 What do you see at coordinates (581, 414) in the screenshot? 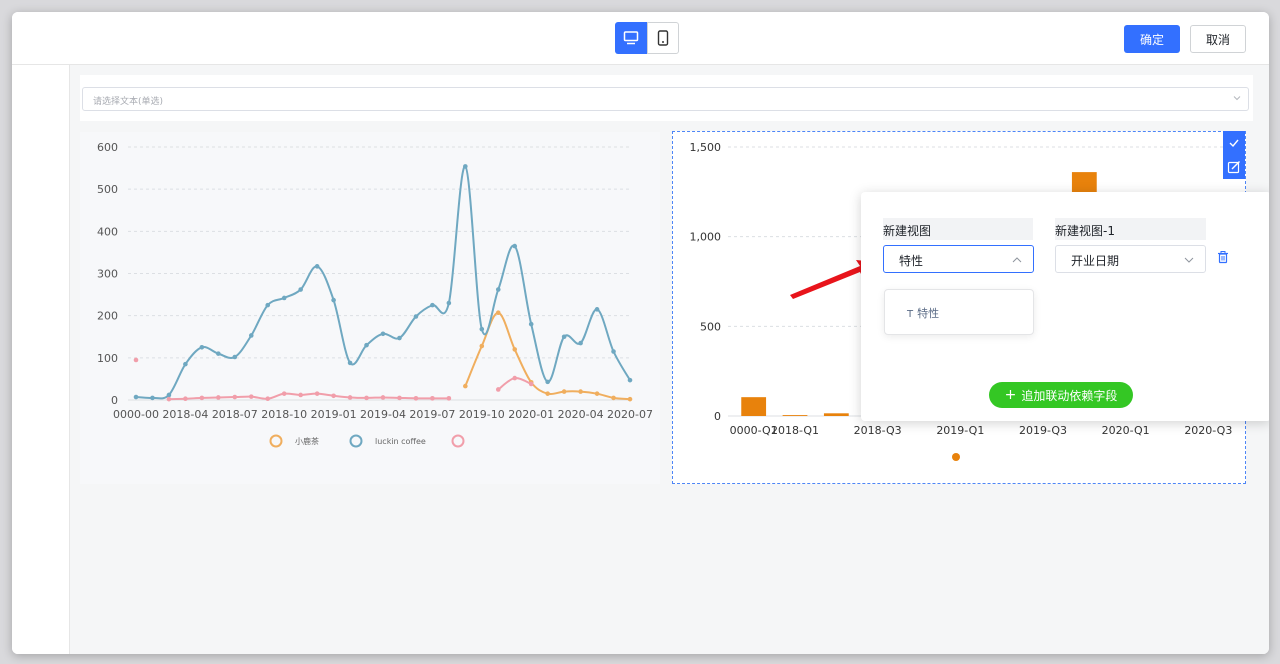
I see `x-tick-label: 2020-04` at bounding box center [581, 414].